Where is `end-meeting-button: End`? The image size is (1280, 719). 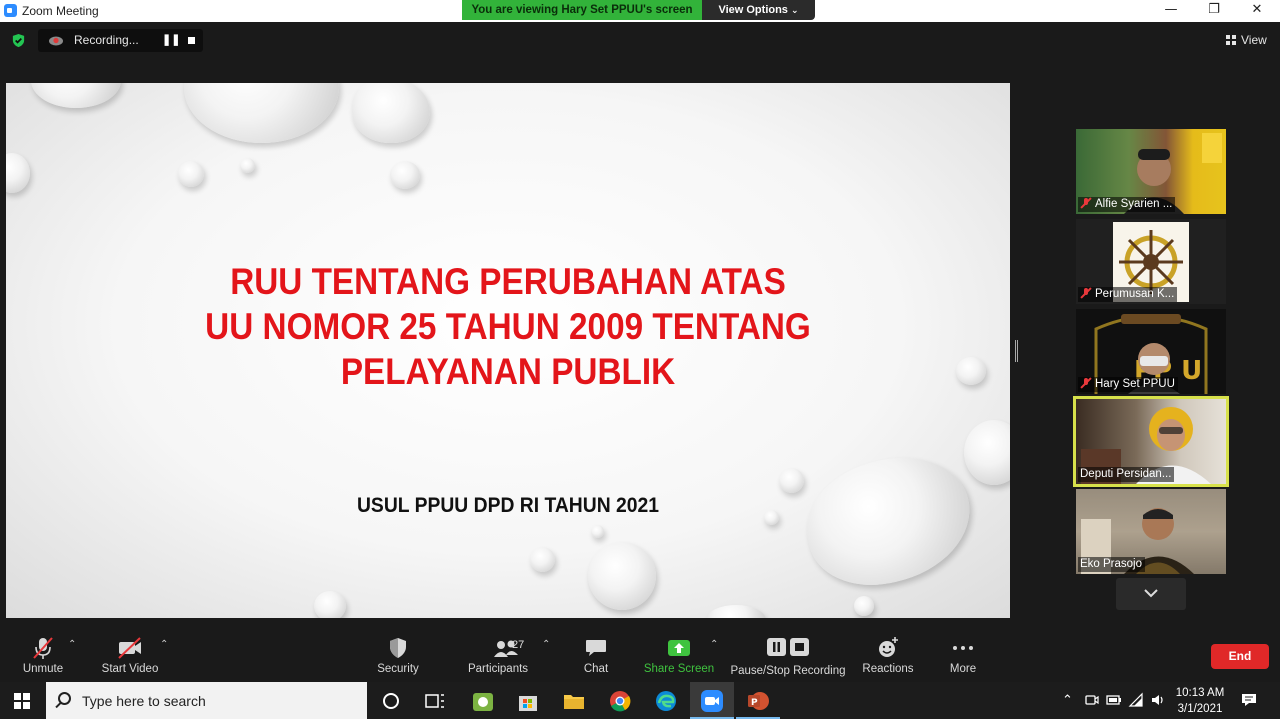
end-meeting-button: End is located at coordinates (1240, 656).